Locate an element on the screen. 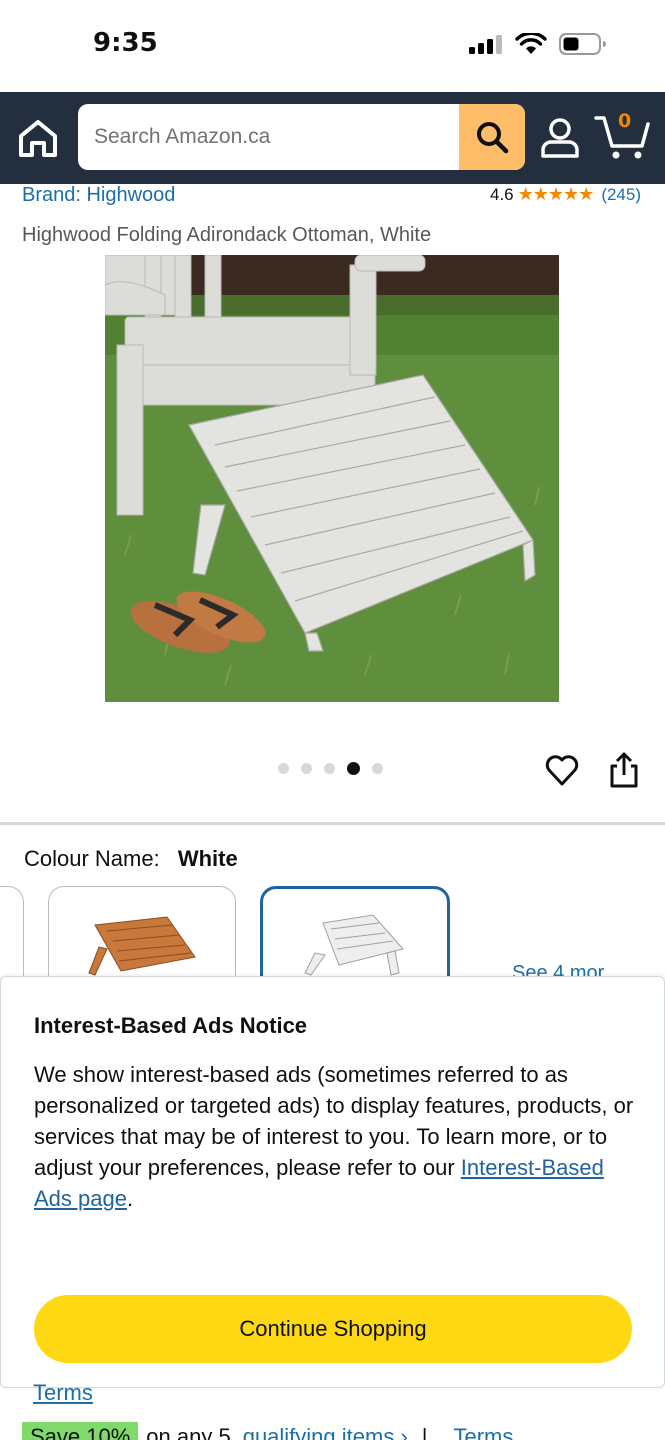 This screenshot has width=665, height=1440. account-button is located at coordinates (560, 138).